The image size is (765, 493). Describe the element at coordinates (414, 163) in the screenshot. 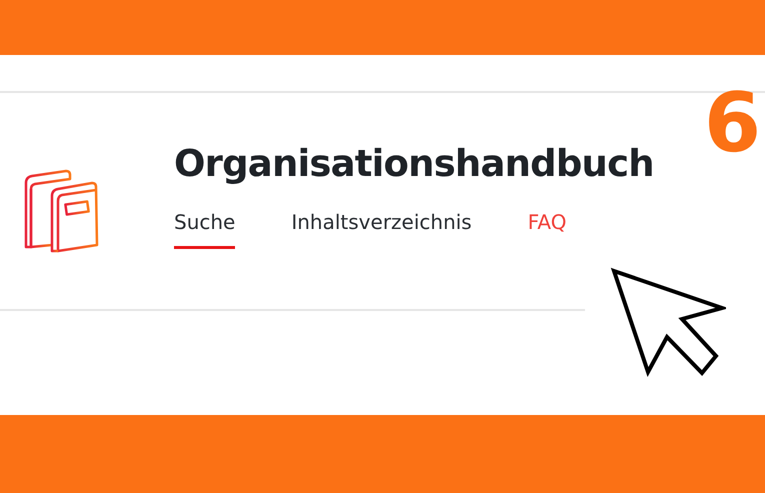

I see `app-title: Organisationshandbuch` at that location.